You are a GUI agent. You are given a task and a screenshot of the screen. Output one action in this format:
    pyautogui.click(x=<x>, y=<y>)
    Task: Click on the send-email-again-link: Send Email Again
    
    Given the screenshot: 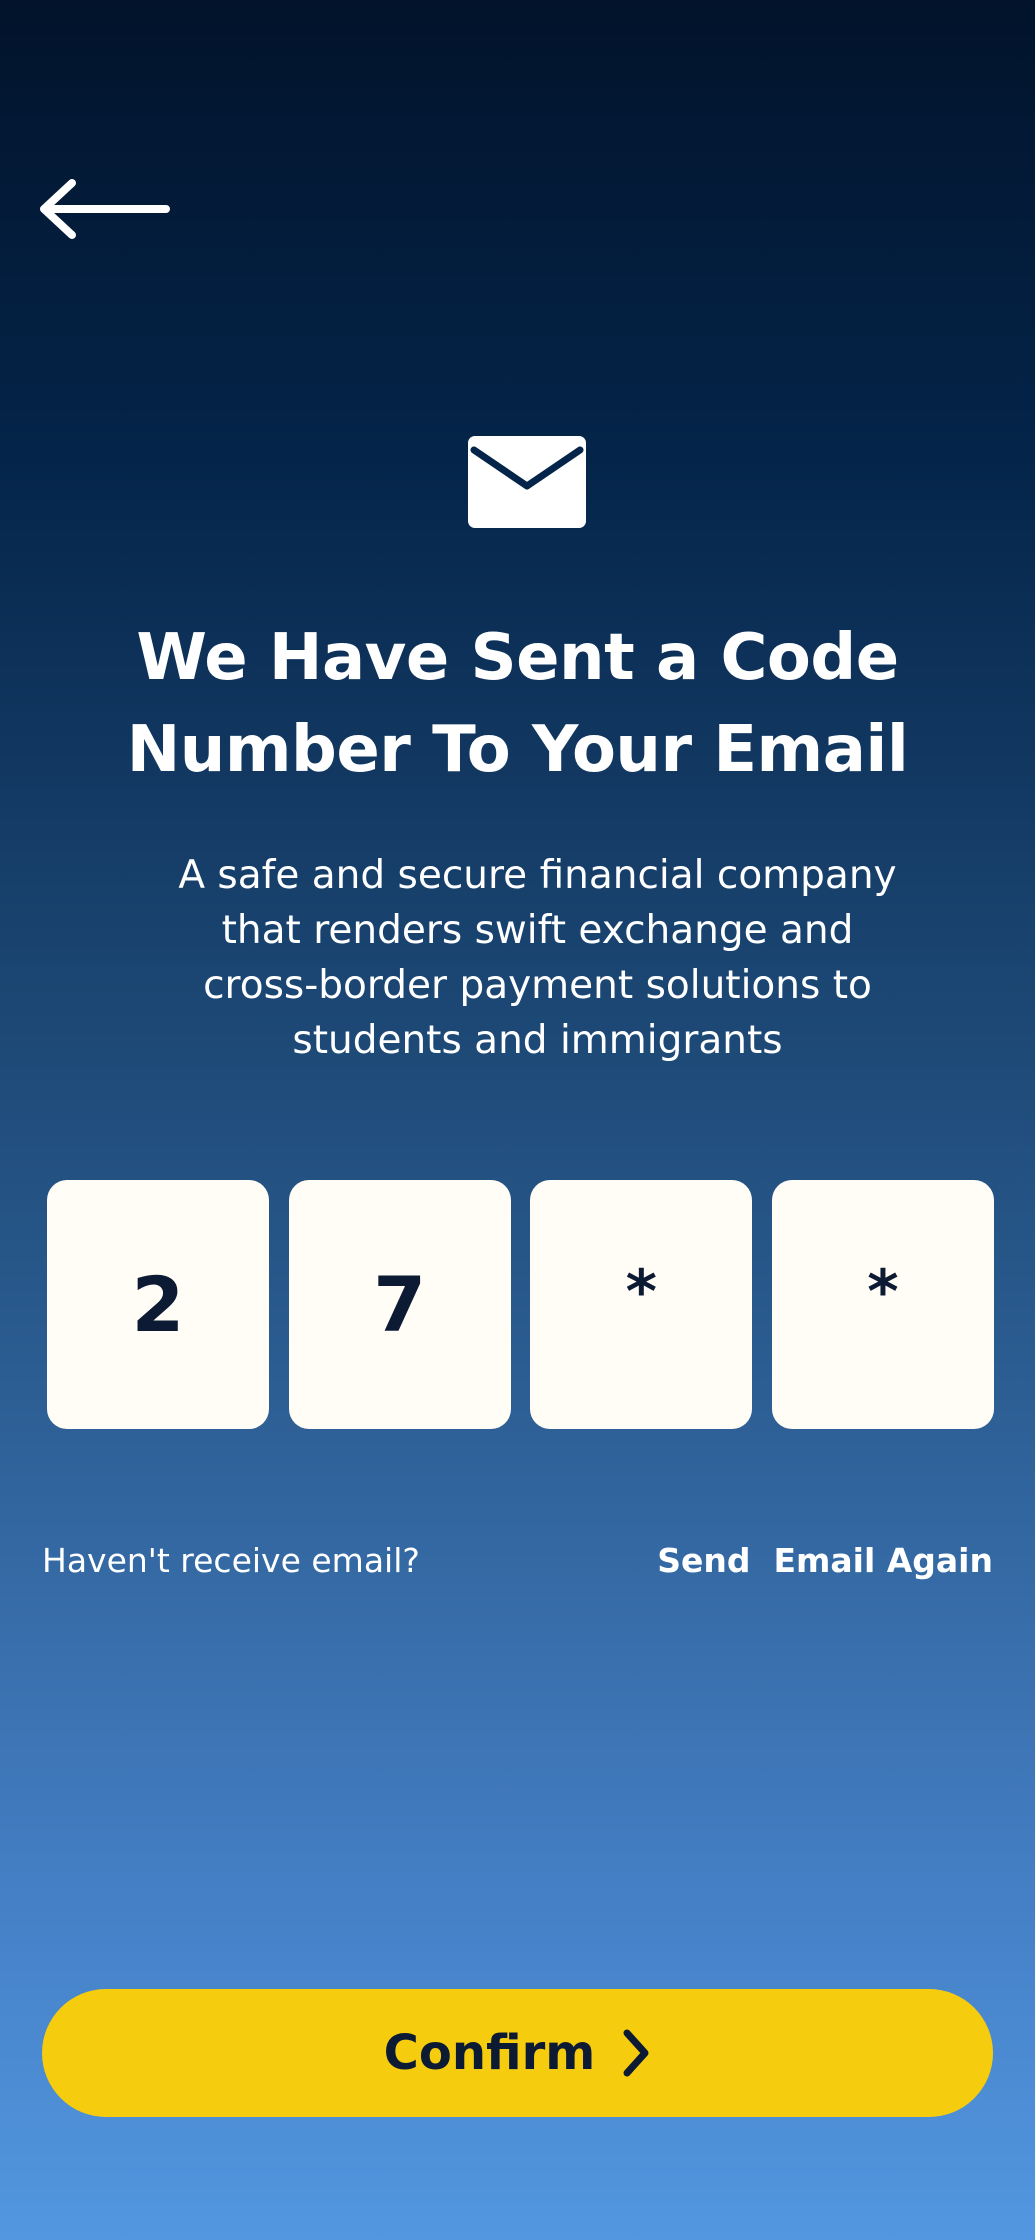 What is the action you would take?
    pyautogui.click(x=825, y=1560)
    